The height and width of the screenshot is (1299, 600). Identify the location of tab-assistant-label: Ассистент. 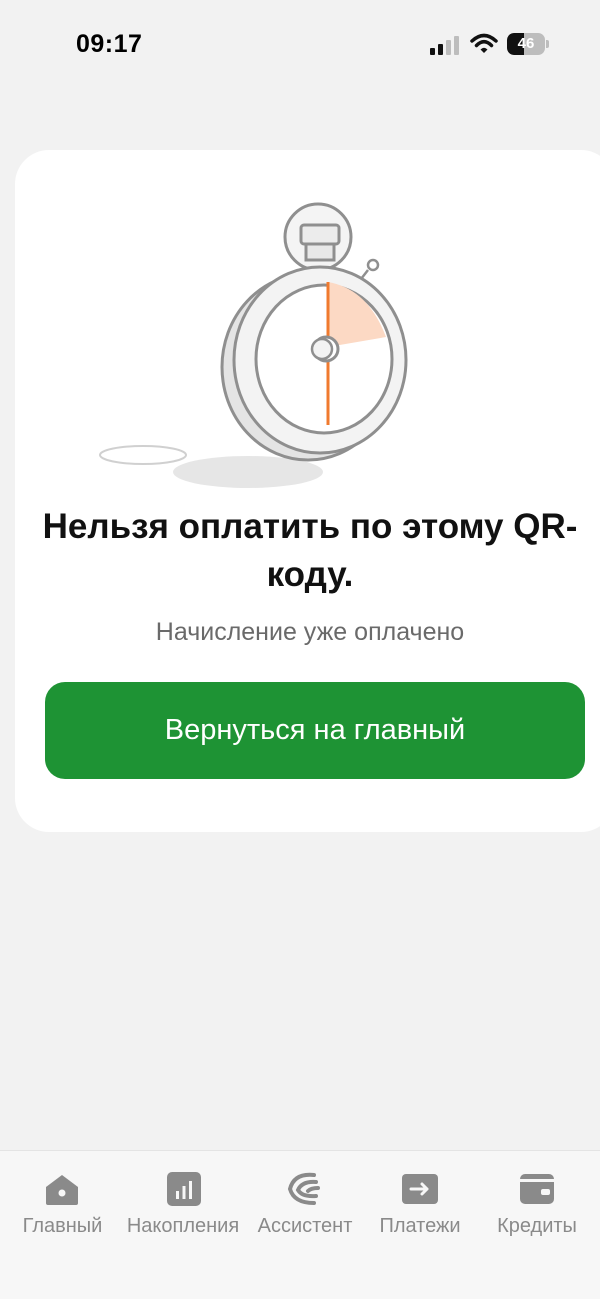
(305, 1226).